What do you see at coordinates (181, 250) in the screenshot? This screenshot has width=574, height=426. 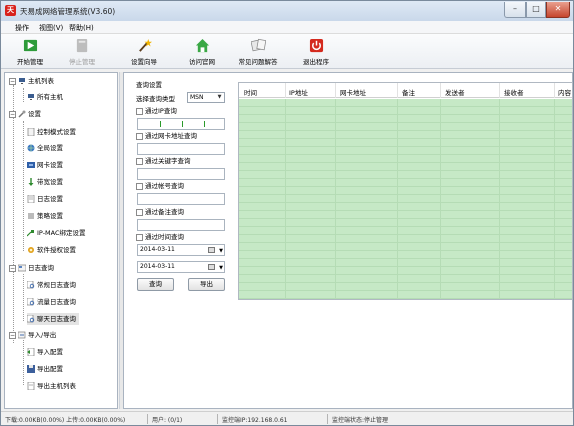 I see `start-date-picker: 2014-03-11 ▼` at bounding box center [181, 250].